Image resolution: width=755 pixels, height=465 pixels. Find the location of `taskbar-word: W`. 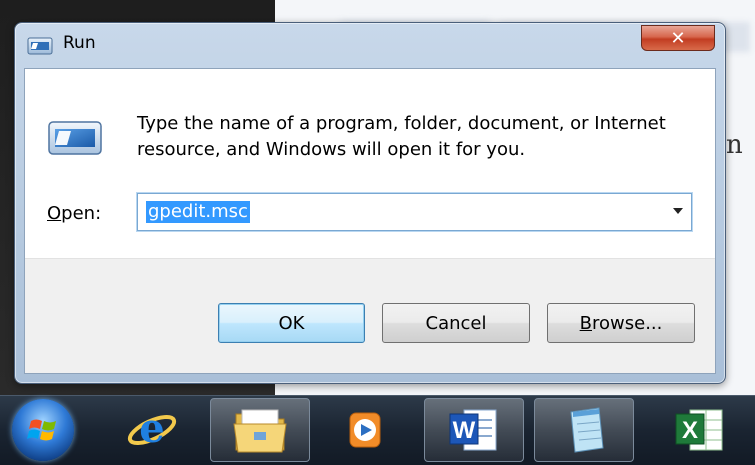

taskbar-word: W is located at coordinates (474, 430).